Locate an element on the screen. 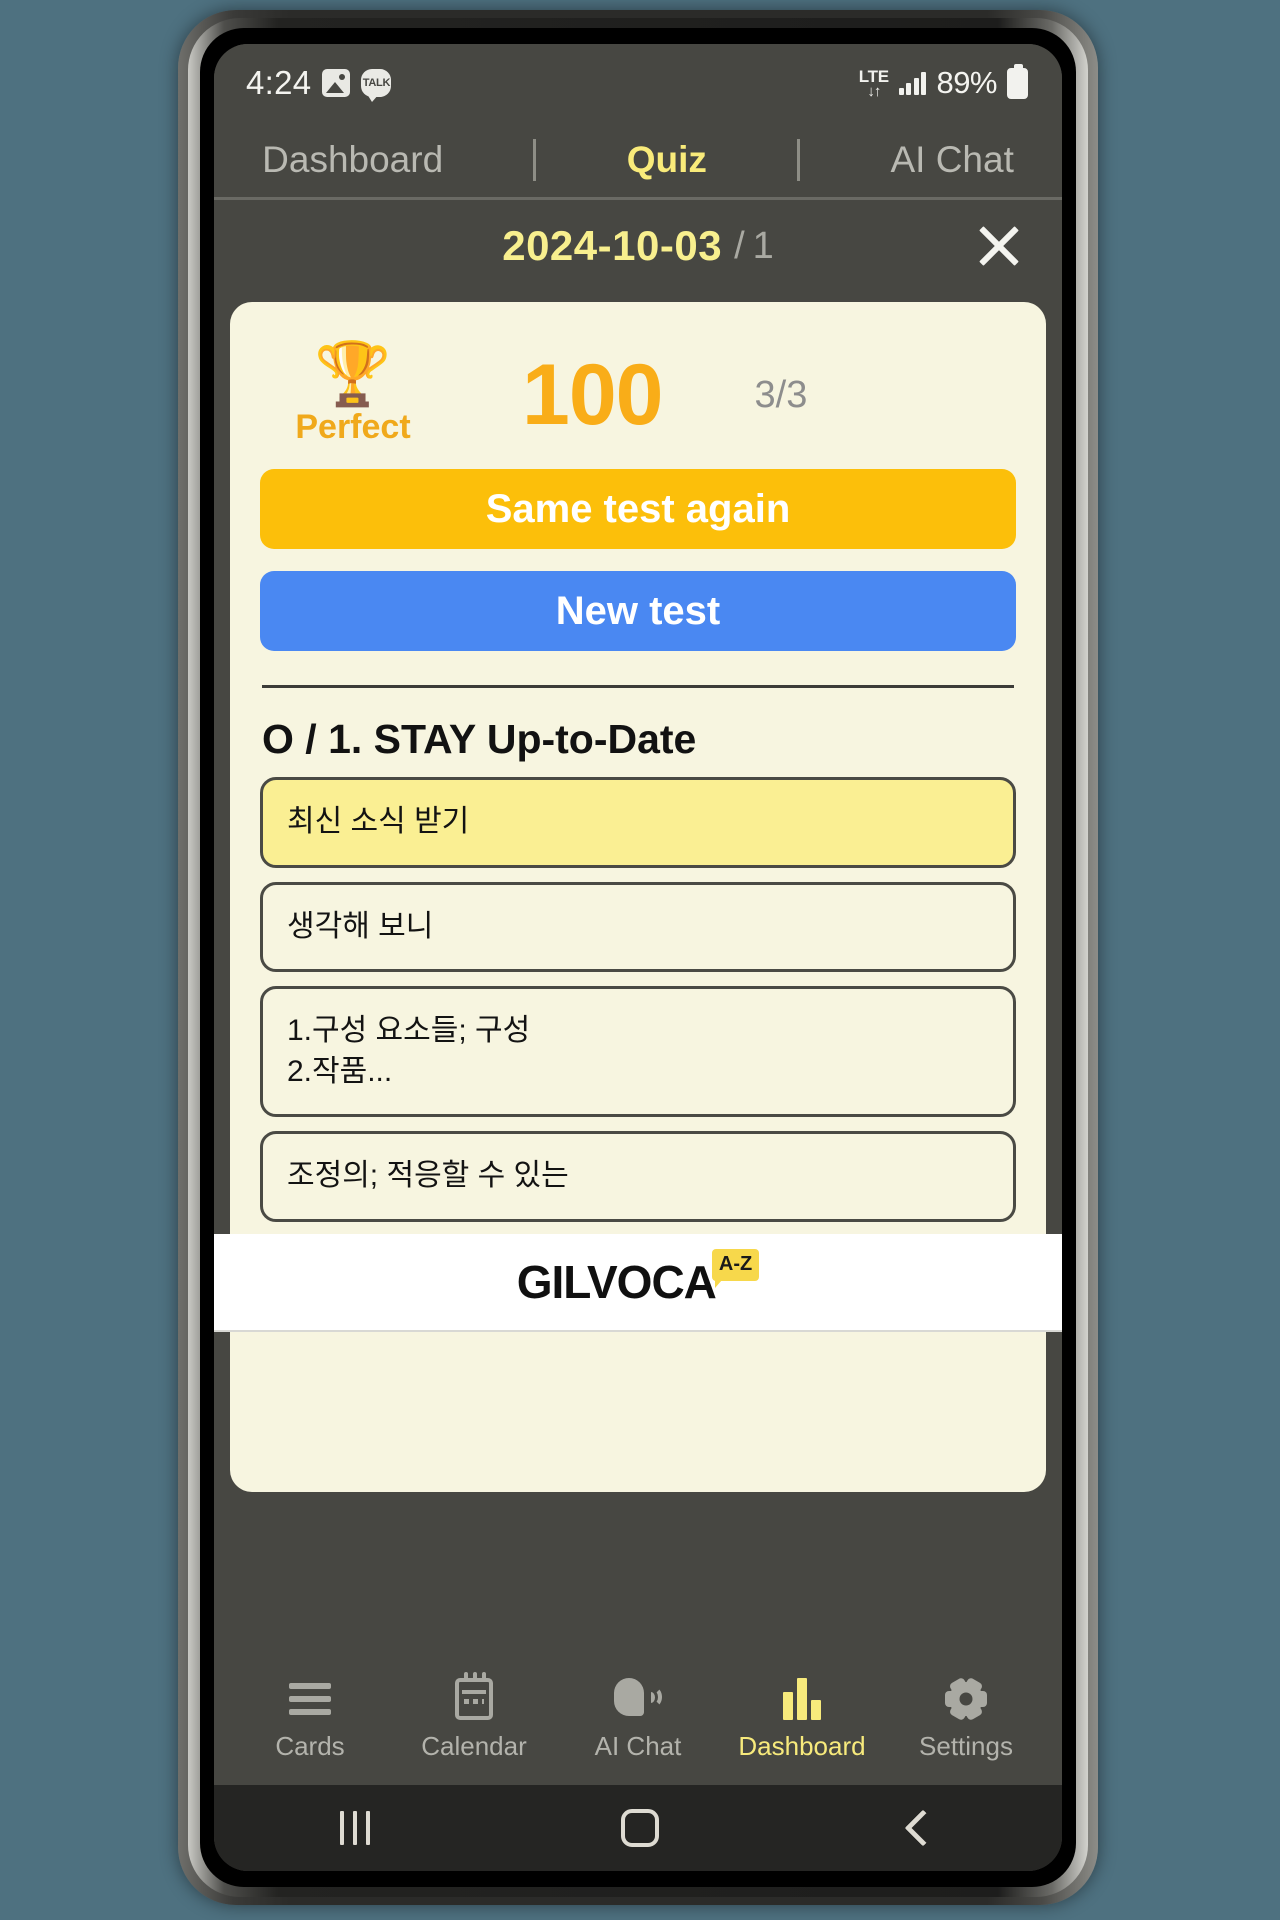 The height and width of the screenshot is (1920, 1280). nav-item-settings: Settings is located at coordinates (966, 1719).